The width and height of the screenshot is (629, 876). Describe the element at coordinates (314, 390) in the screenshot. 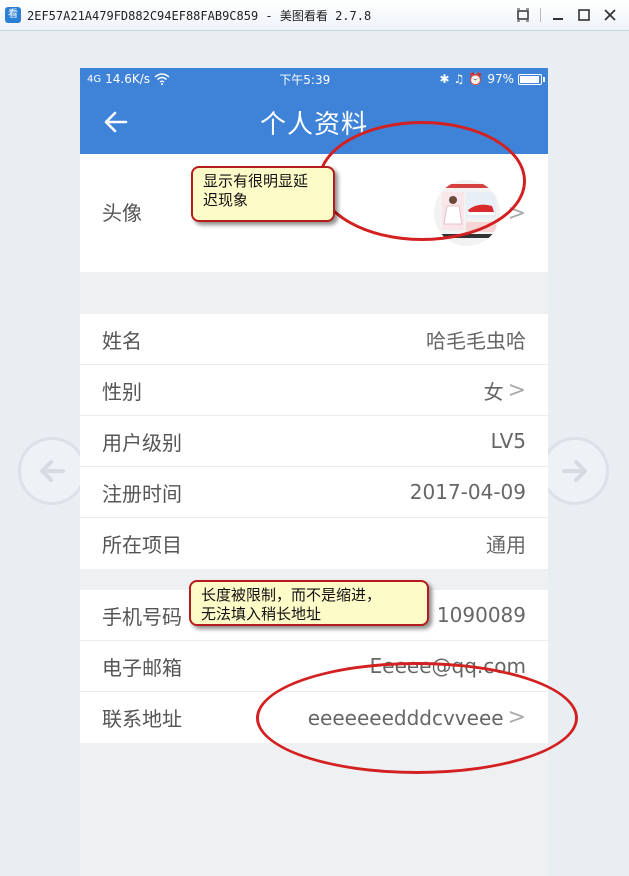

I see `profile-row: 性别 女 >` at that location.